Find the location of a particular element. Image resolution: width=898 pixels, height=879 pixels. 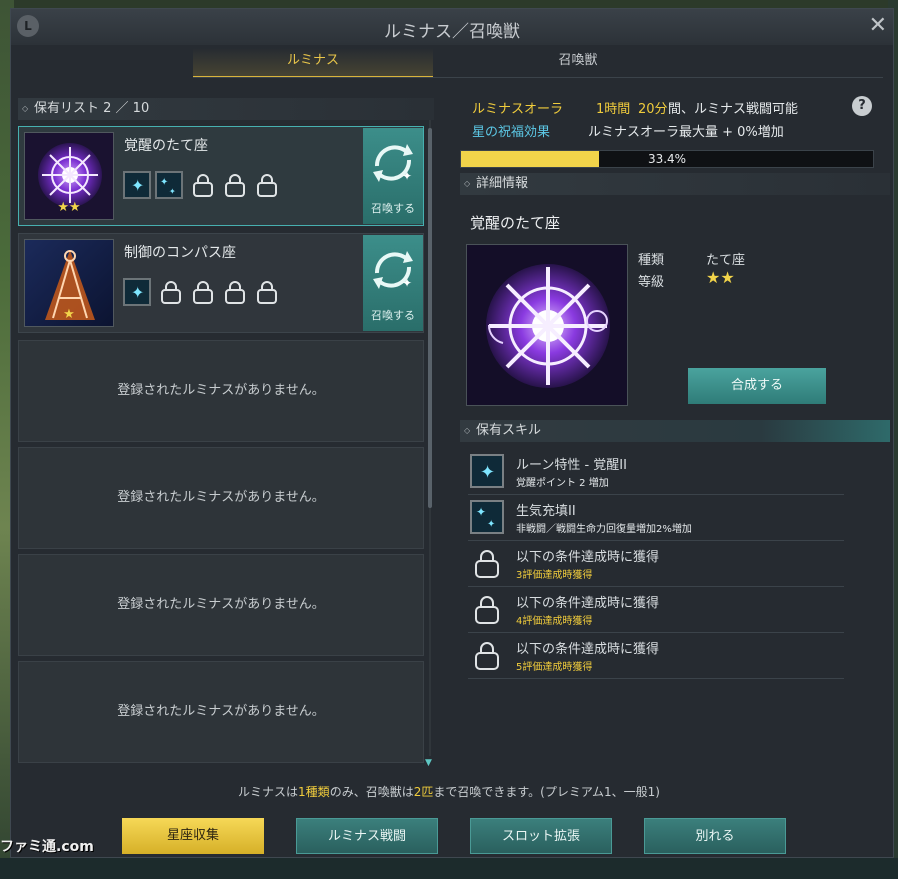

summon-limit-note: ルミナスは1種類のみ、召喚獣は2匹まで召喚できます。(プレミアム1、一般1) is located at coordinates (449, 791).